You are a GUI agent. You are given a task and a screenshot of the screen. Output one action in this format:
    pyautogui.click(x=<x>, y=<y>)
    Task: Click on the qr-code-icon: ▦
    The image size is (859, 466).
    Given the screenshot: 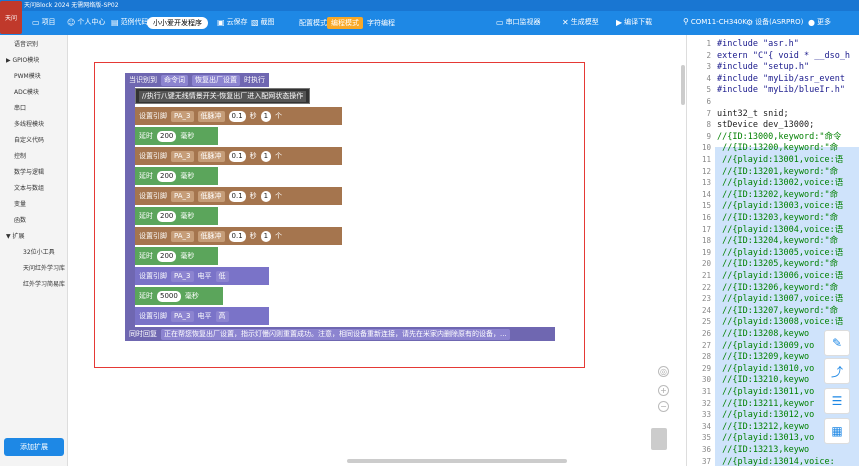 What is the action you would take?
    pyautogui.click(x=837, y=431)
    